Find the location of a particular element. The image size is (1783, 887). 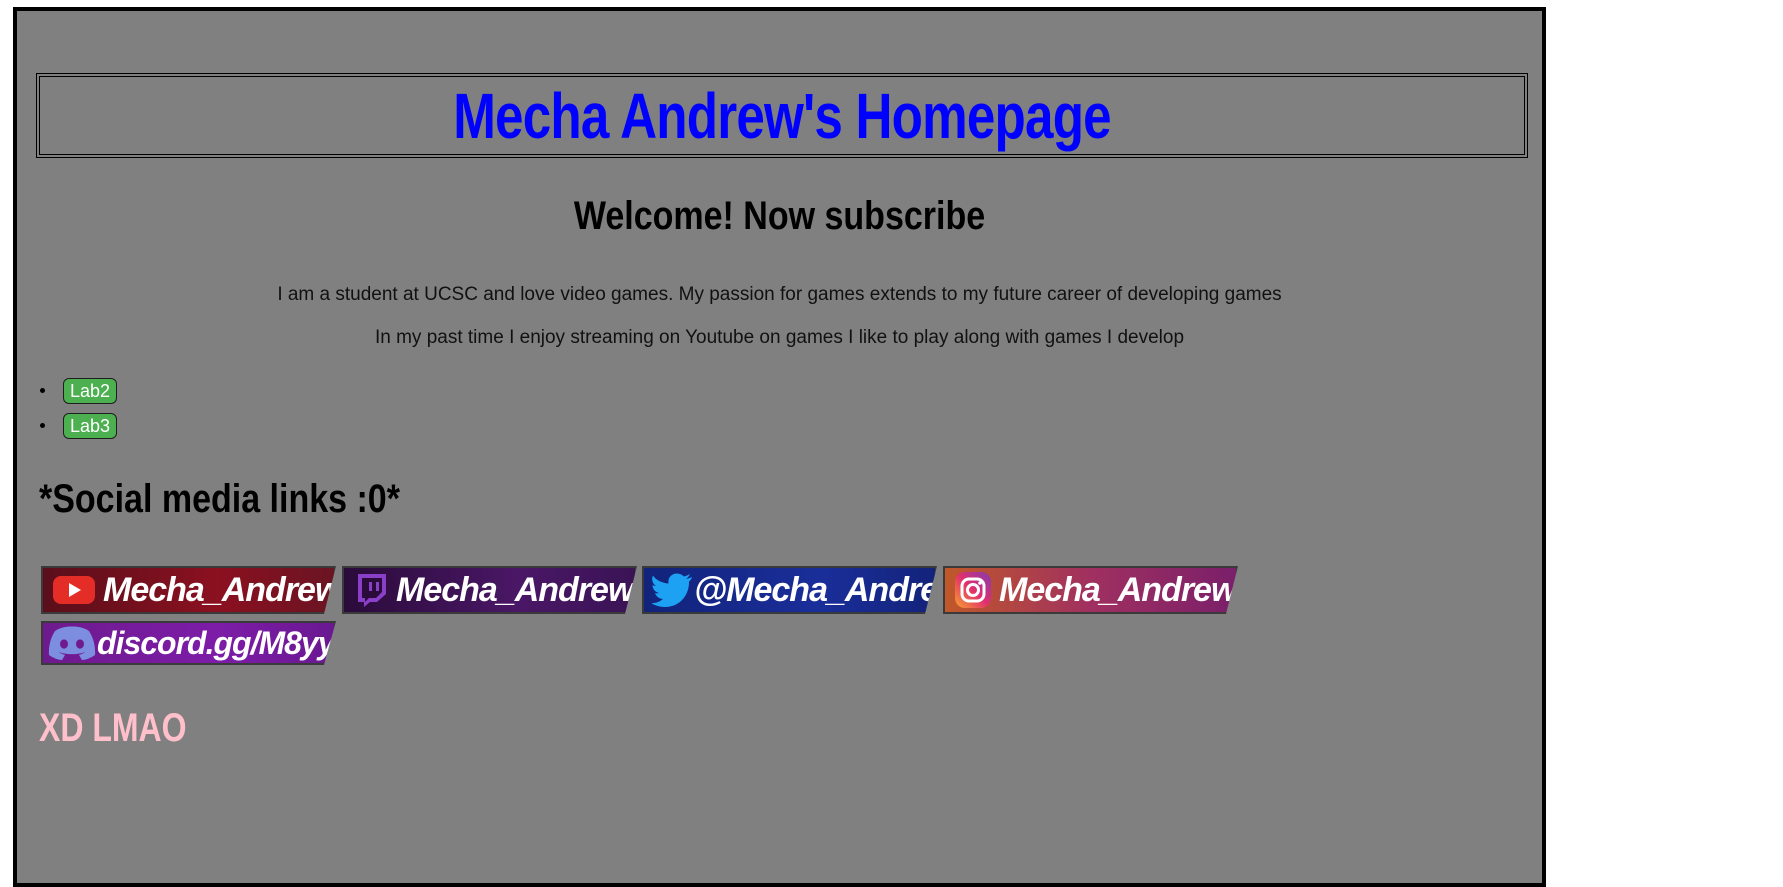

twitch-link: Mecha_Andrew is located at coordinates (489, 590).